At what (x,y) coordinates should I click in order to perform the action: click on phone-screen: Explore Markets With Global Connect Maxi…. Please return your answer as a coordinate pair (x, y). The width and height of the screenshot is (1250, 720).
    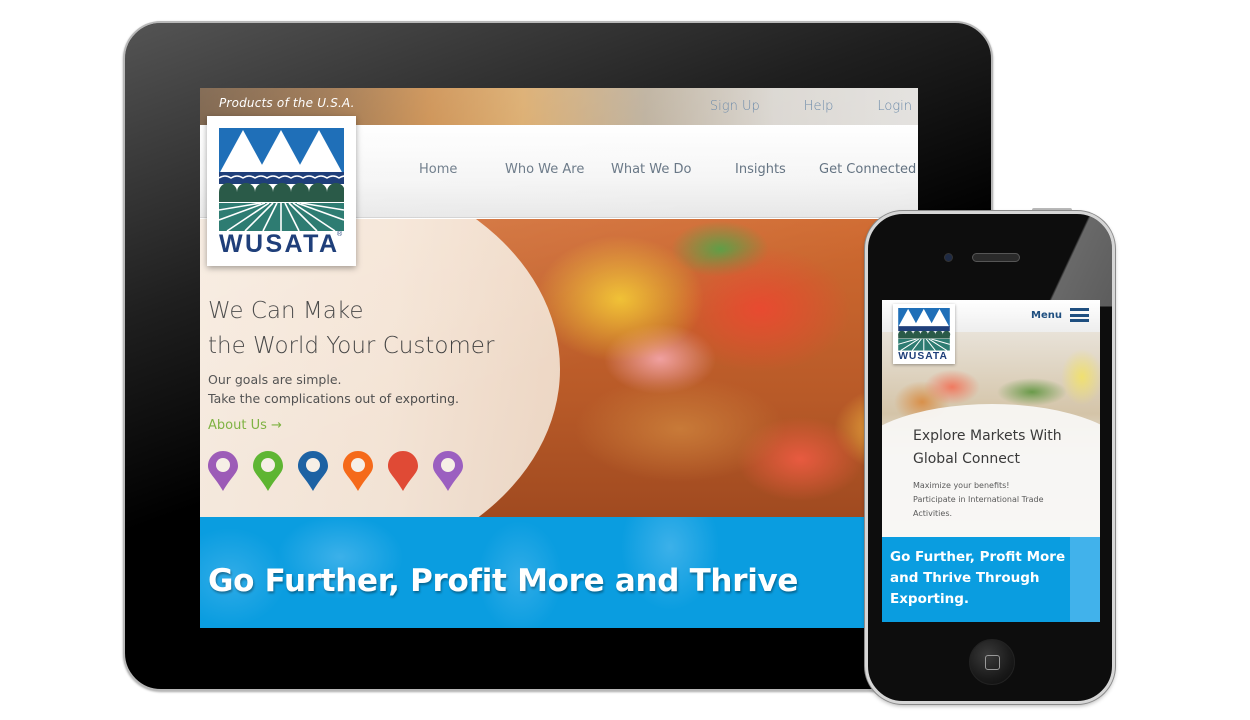
    Looking at the image, I should click on (991, 461).